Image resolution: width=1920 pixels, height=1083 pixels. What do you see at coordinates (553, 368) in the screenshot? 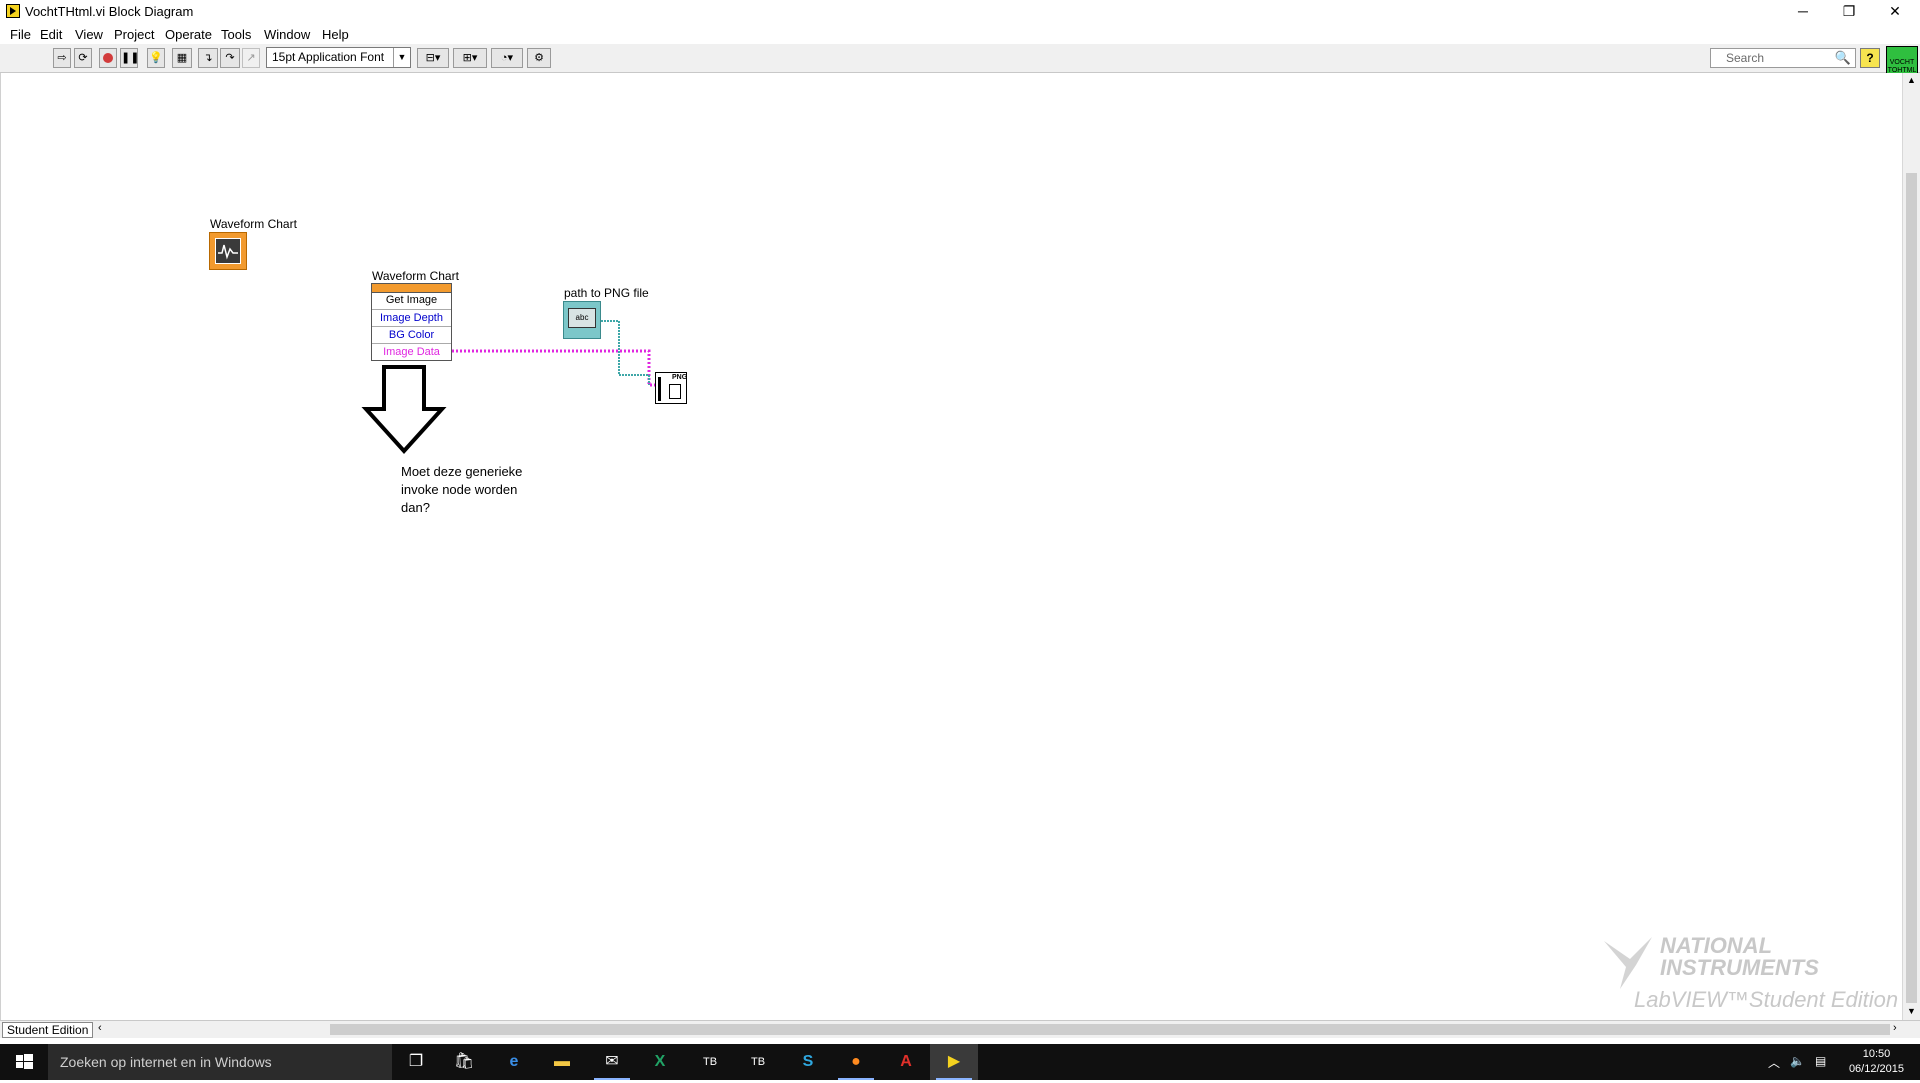
I see `image-data-wire` at bounding box center [553, 368].